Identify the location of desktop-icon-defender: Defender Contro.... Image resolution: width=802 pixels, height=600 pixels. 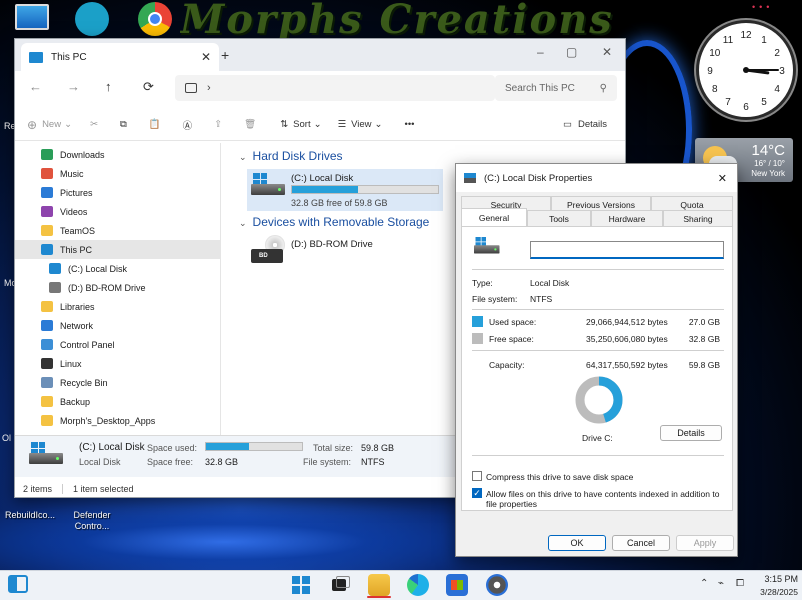
(92, 515).